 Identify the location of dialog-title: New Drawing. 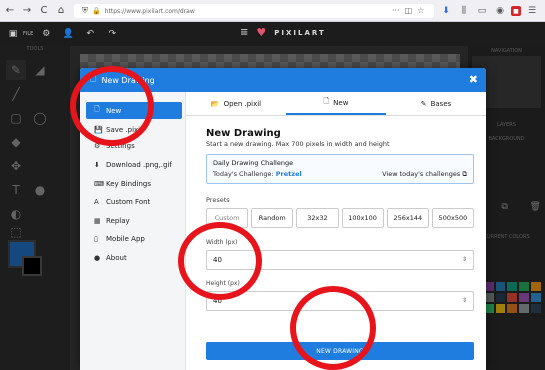
(128, 80).